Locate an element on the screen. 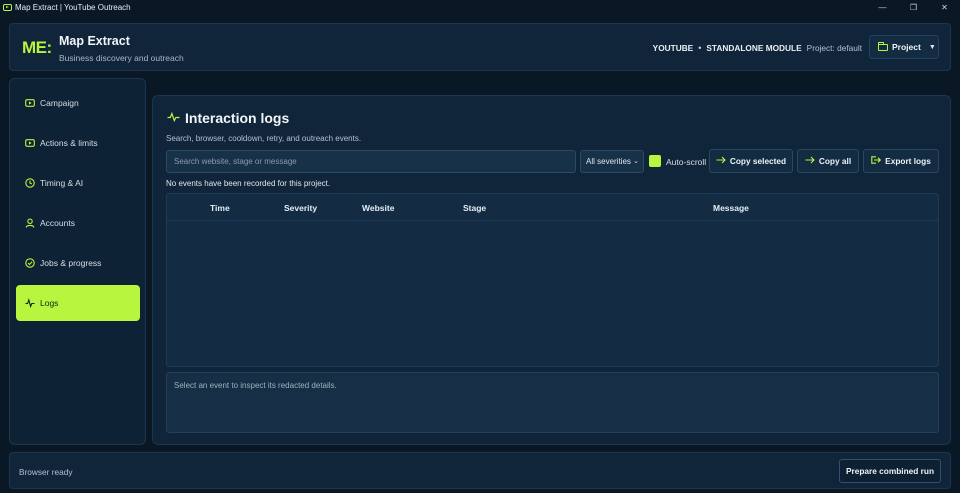  export-logs-button: Export logs is located at coordinates (901, 161).